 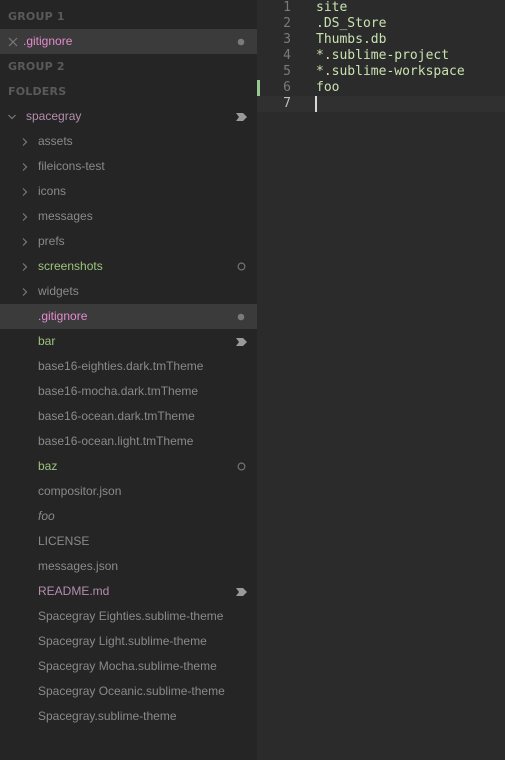 What do you see at coordinates (116, 416) in the screenshot?
I see `file-label: base16-ocean.dark.tmTheme` at bounding box center [116, 416].